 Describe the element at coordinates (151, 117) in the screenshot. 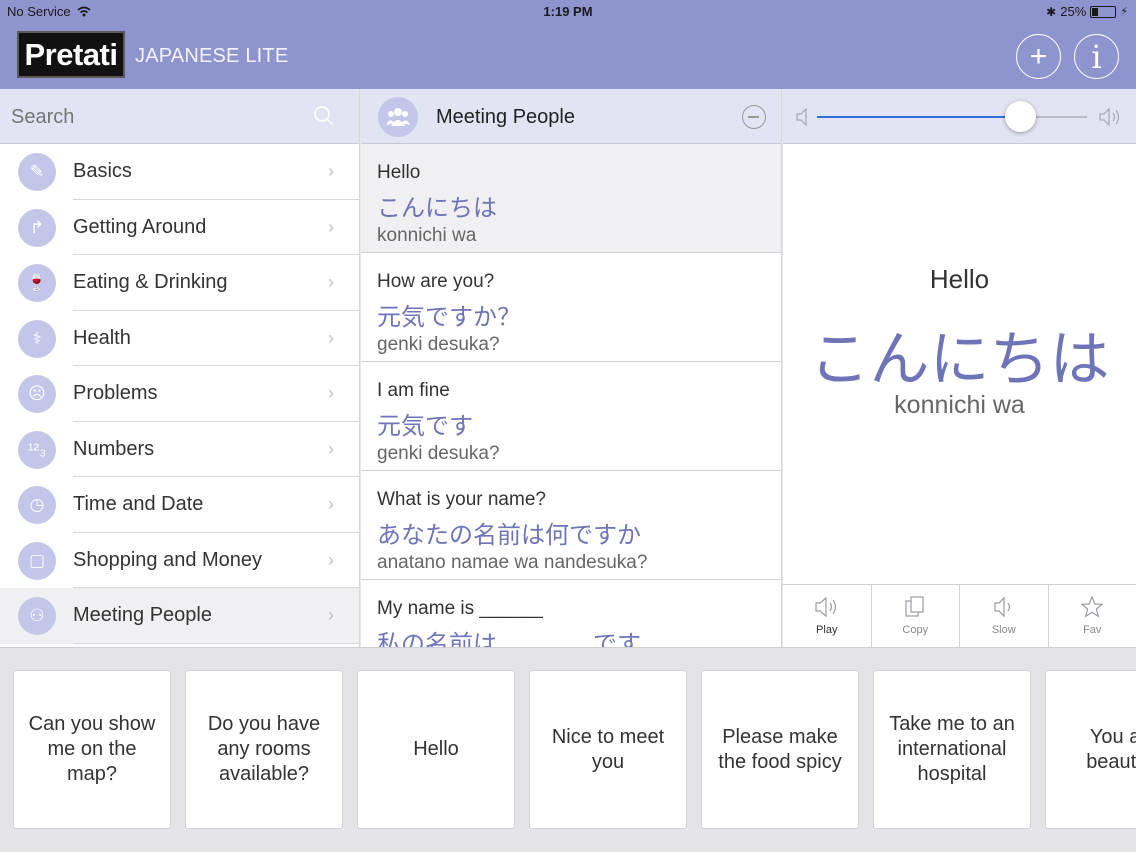

I see `search-input` at that location.